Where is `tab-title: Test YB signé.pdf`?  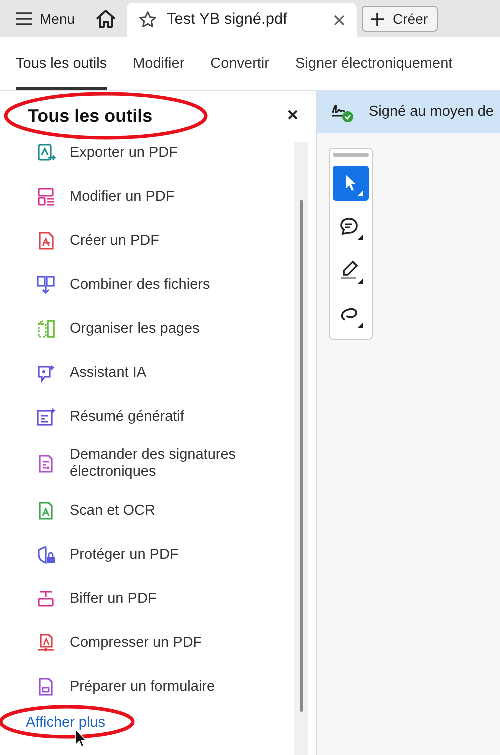
tab-title: Test YB signé.pdf is located at coordinates (227, 20).